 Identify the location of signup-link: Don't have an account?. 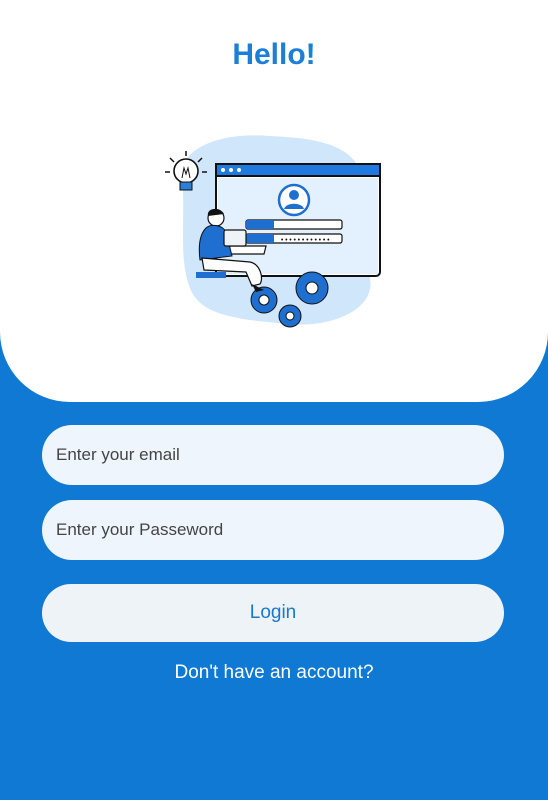
(274, 673).